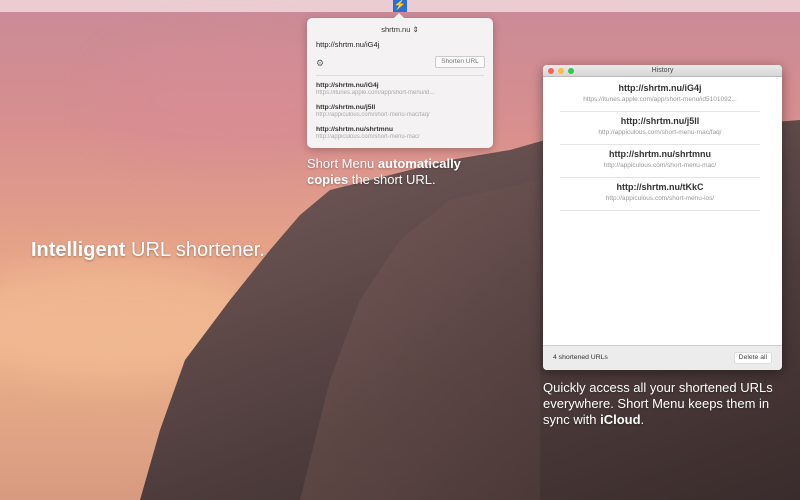  Describe the element at coordinates (320, 63) in the screenshot. I see `gear-icon: ⚙` at that location.